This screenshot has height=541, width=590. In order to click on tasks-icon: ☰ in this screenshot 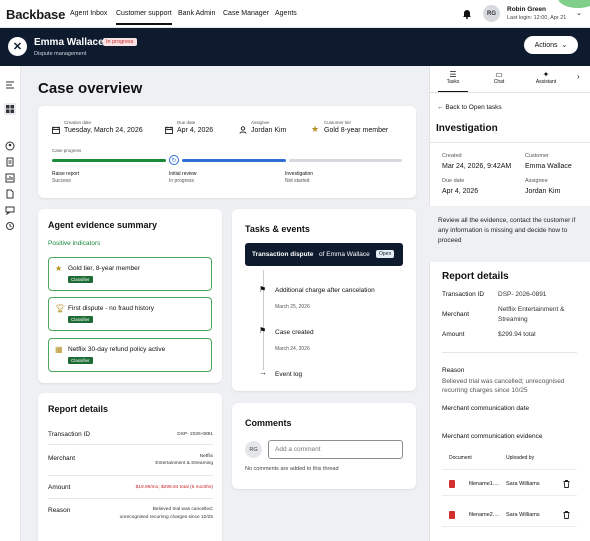, I will do `click(453, 74)`.